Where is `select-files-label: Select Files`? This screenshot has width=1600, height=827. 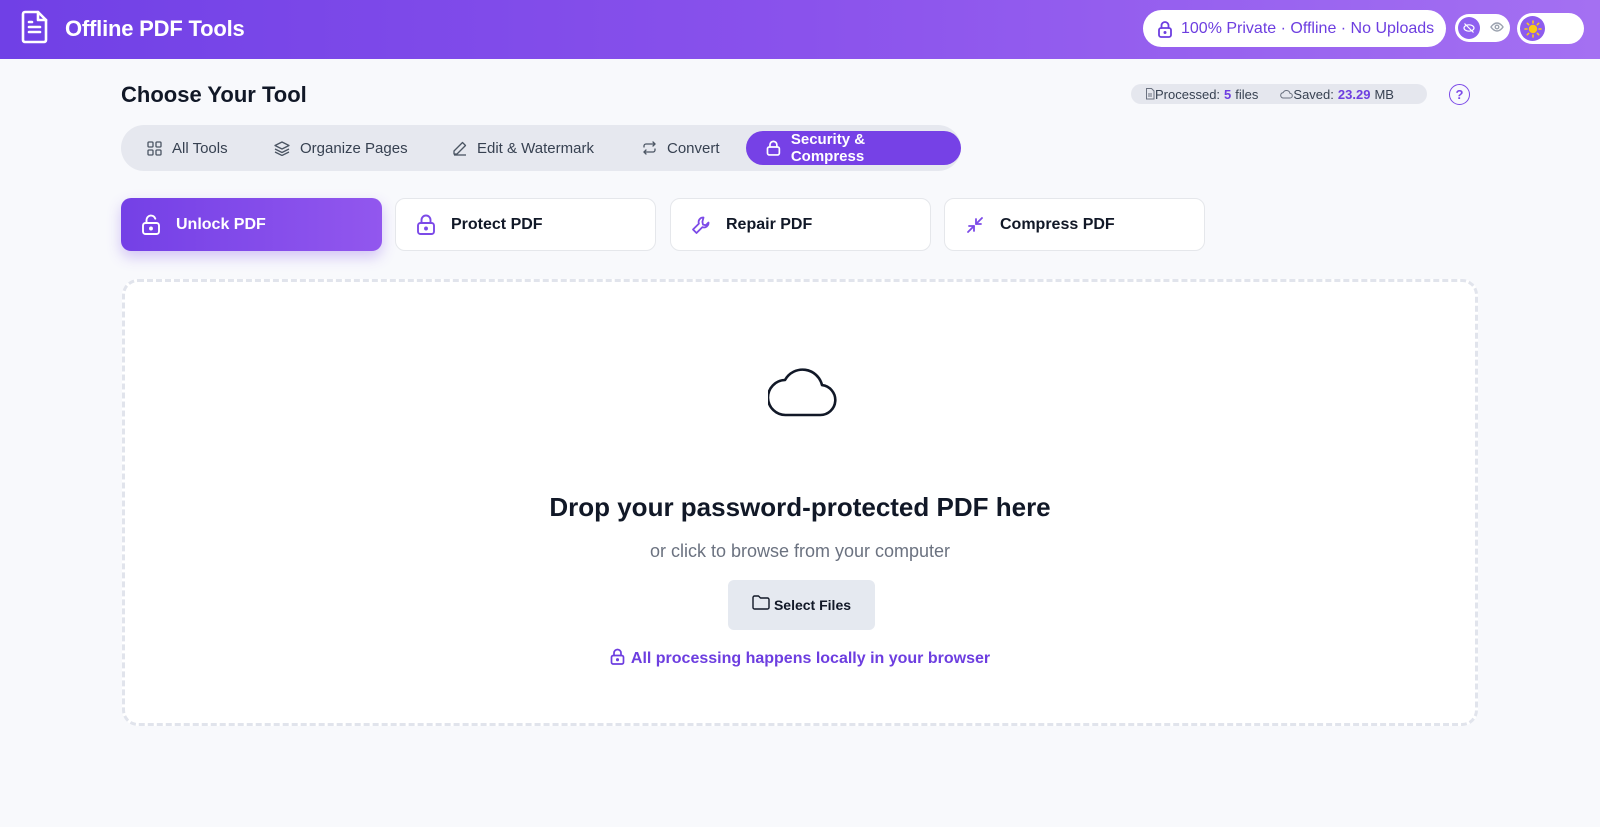 select-files-label: Select Files is located at coordinates (812, 605).